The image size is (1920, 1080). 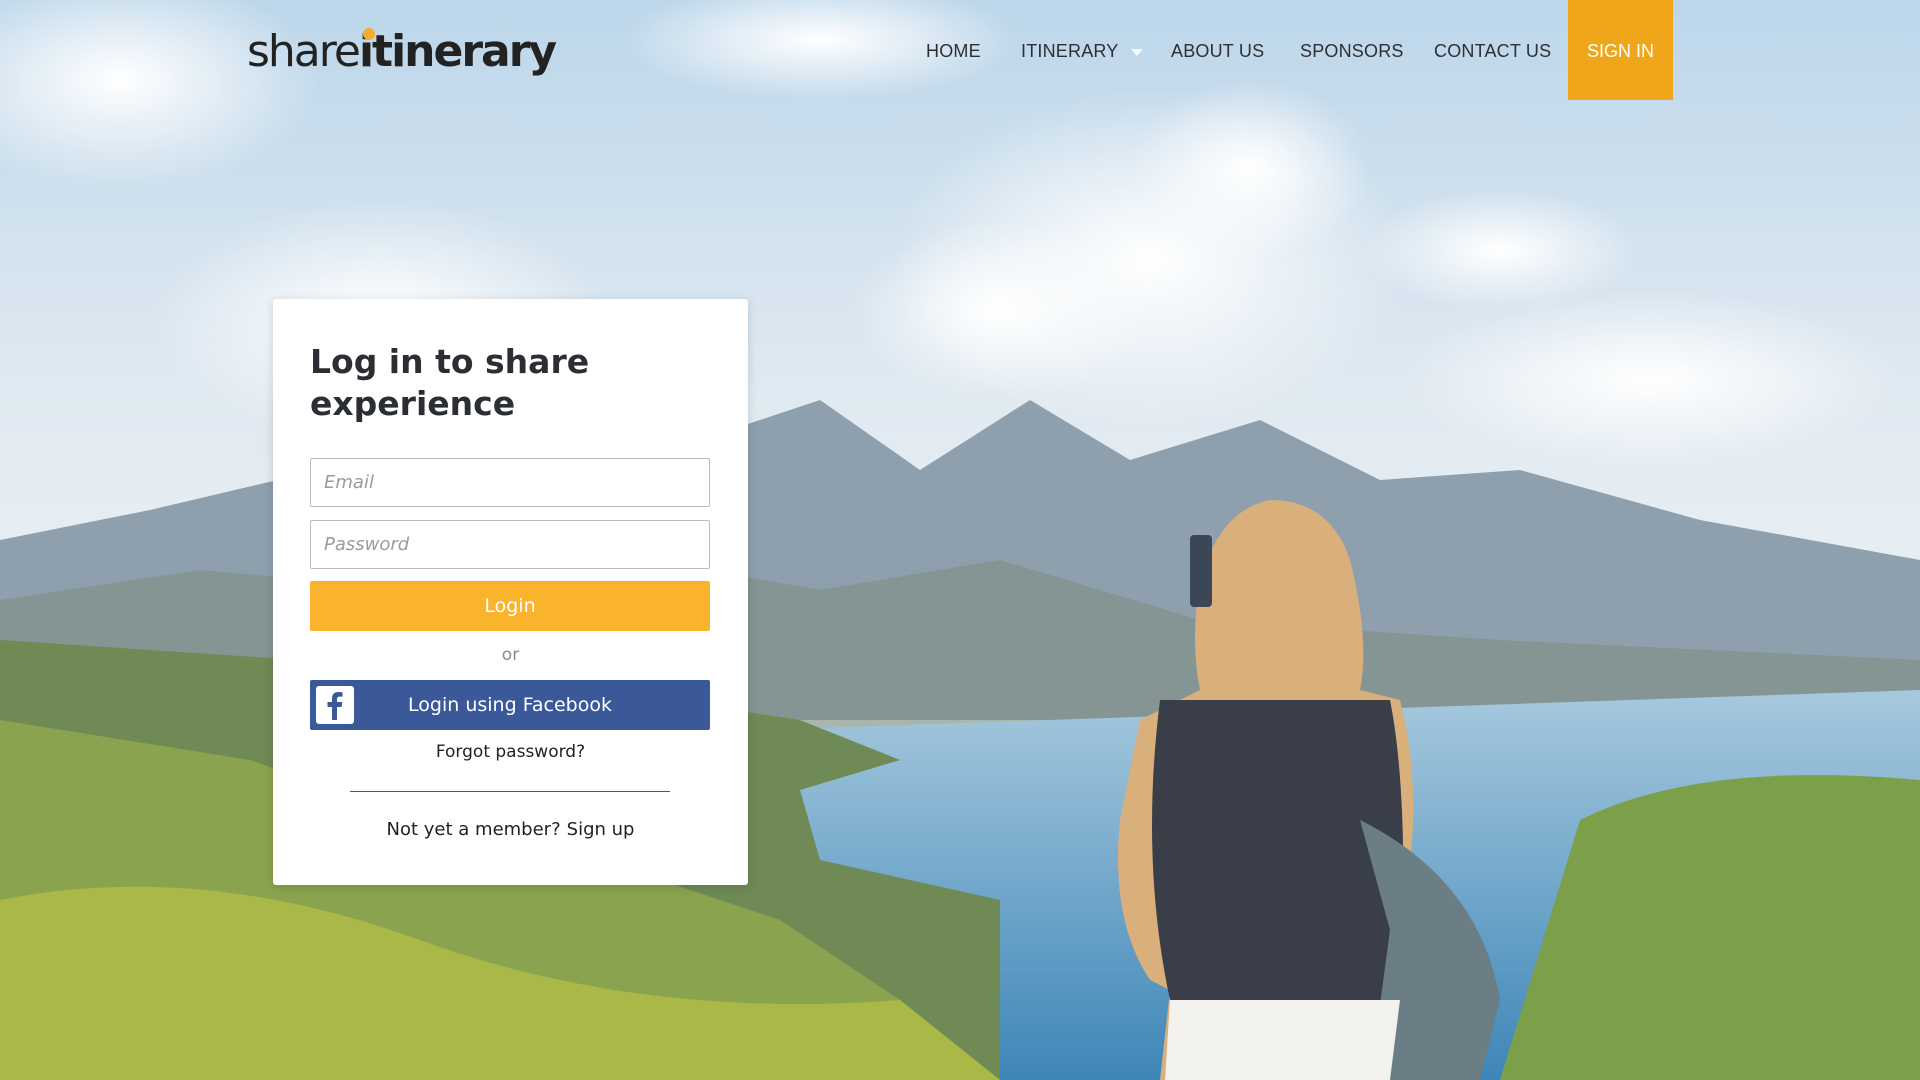 I want to click on sign-in-button: SIGN IN, so click(x=1620, y=50).